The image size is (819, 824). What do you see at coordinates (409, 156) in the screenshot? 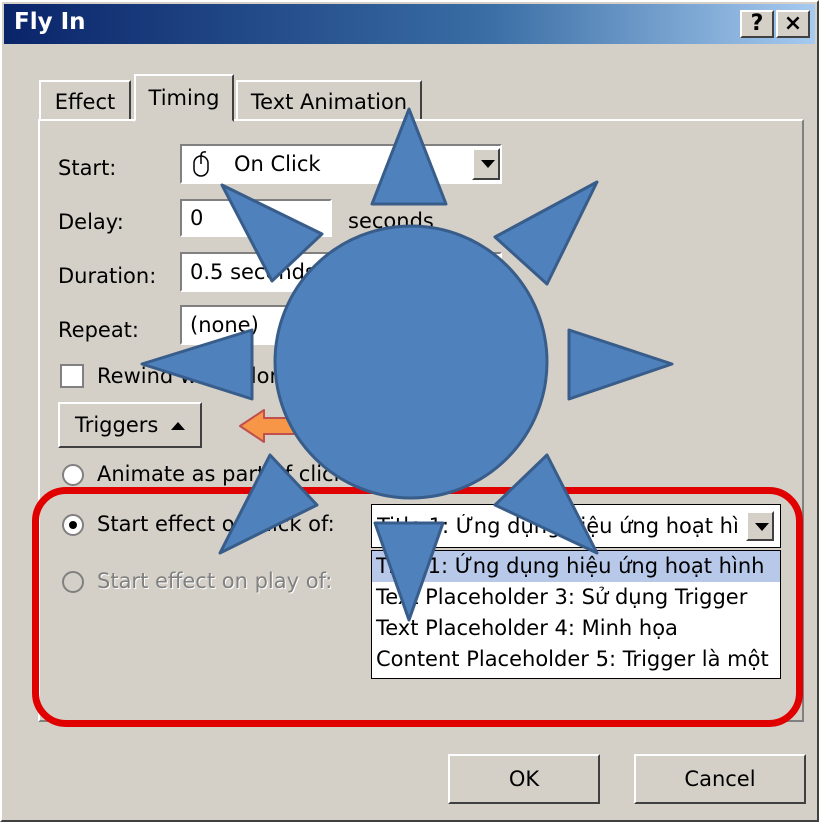
I see `sun-ray-top` at bounding box center [409, 156].